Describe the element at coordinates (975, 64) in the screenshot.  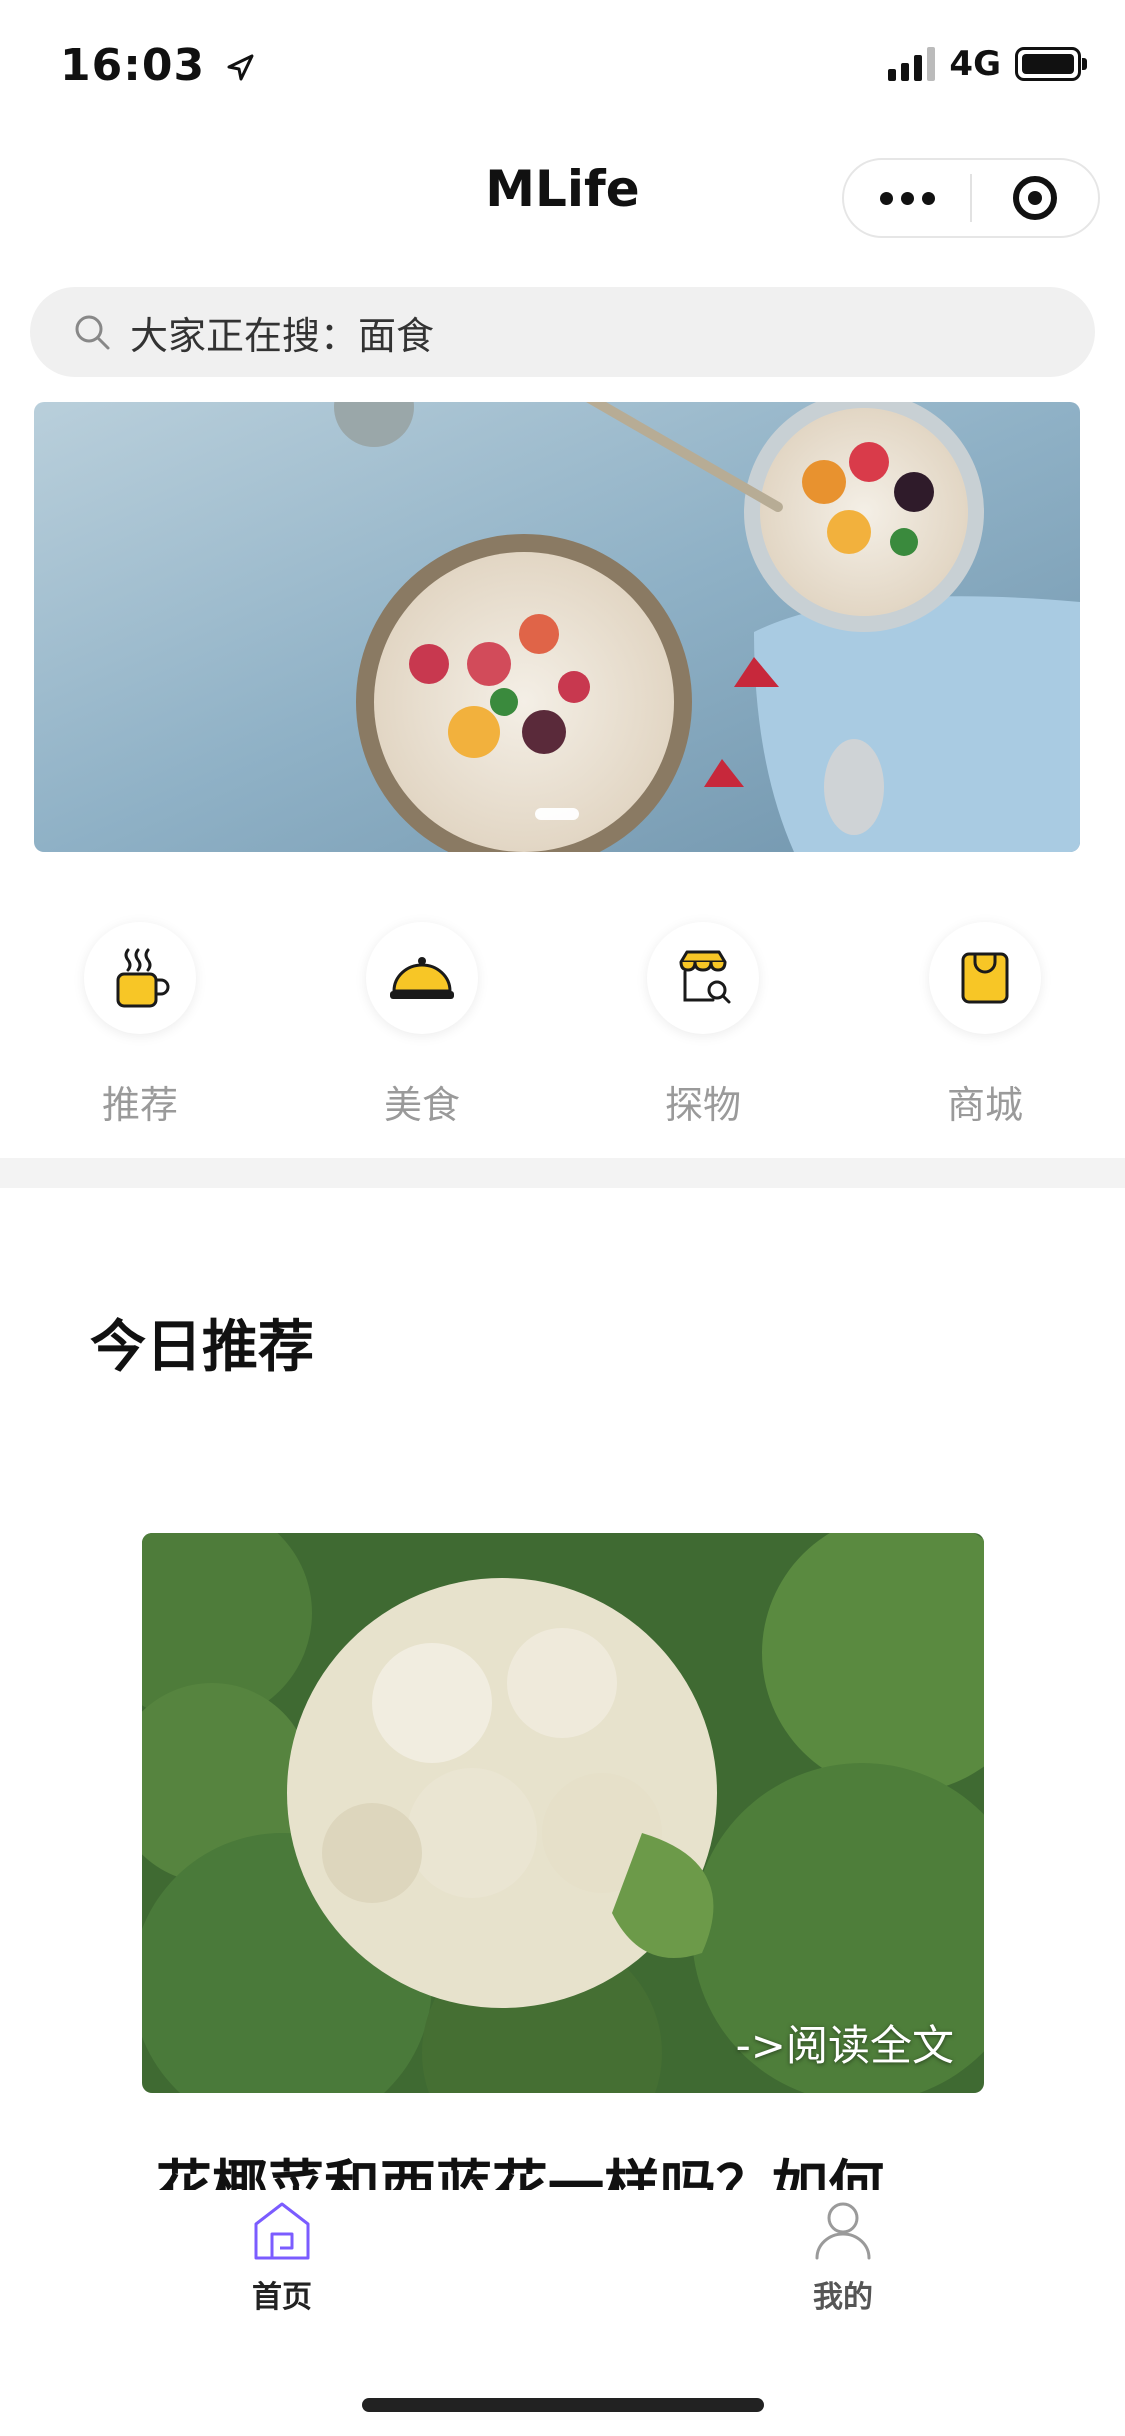
I see `network-type: 4G` at that location.